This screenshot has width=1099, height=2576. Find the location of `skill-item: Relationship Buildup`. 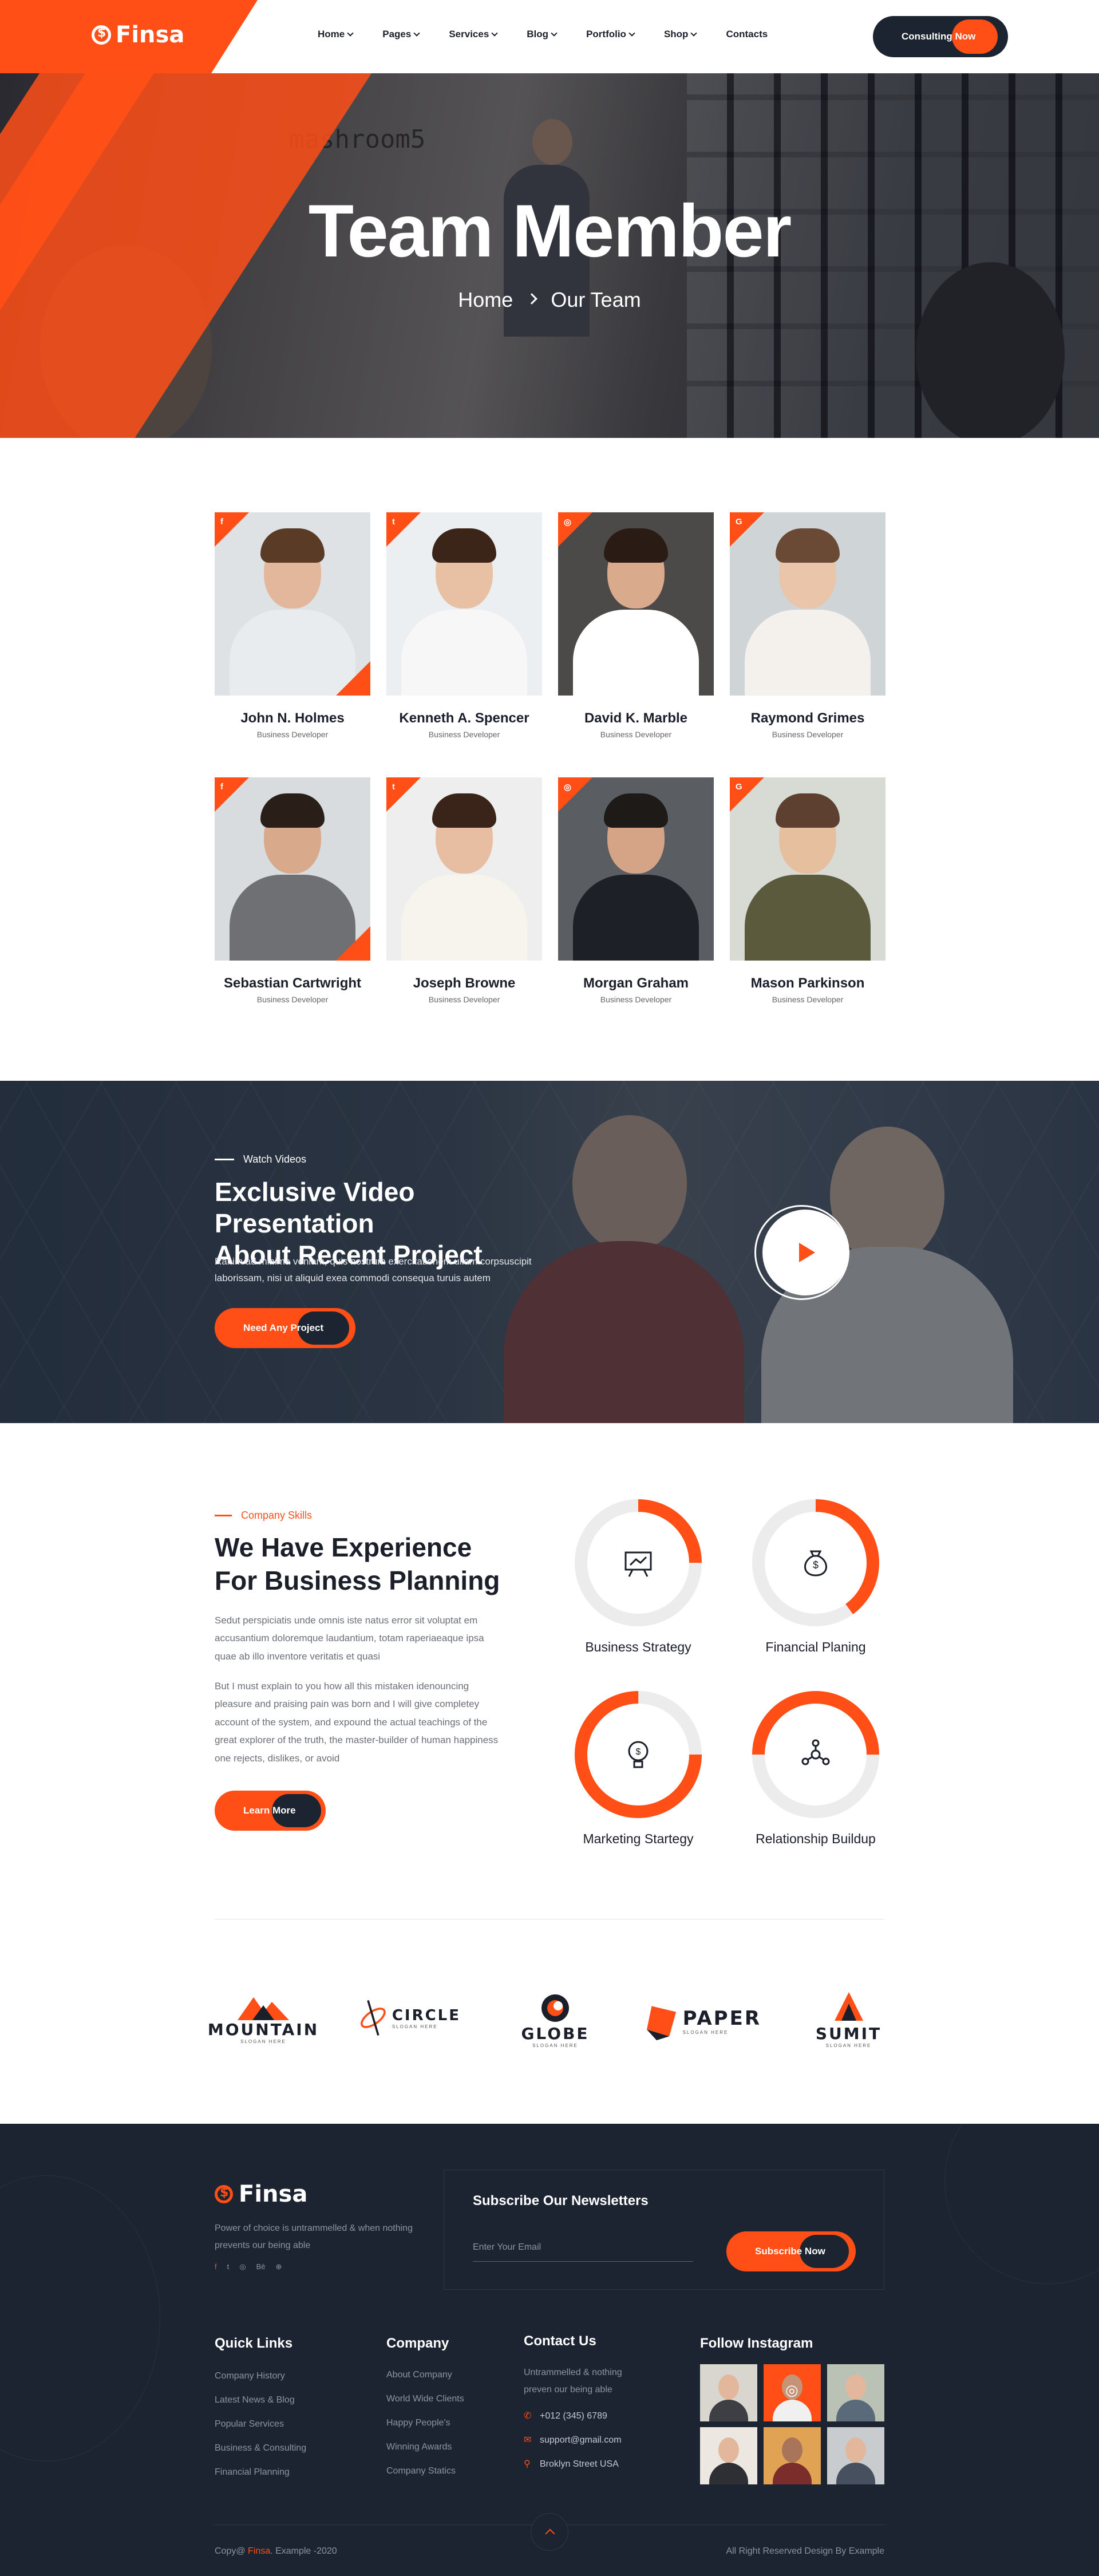

skill-item: Relationship Buildup is located at coordinates (816, 1766).